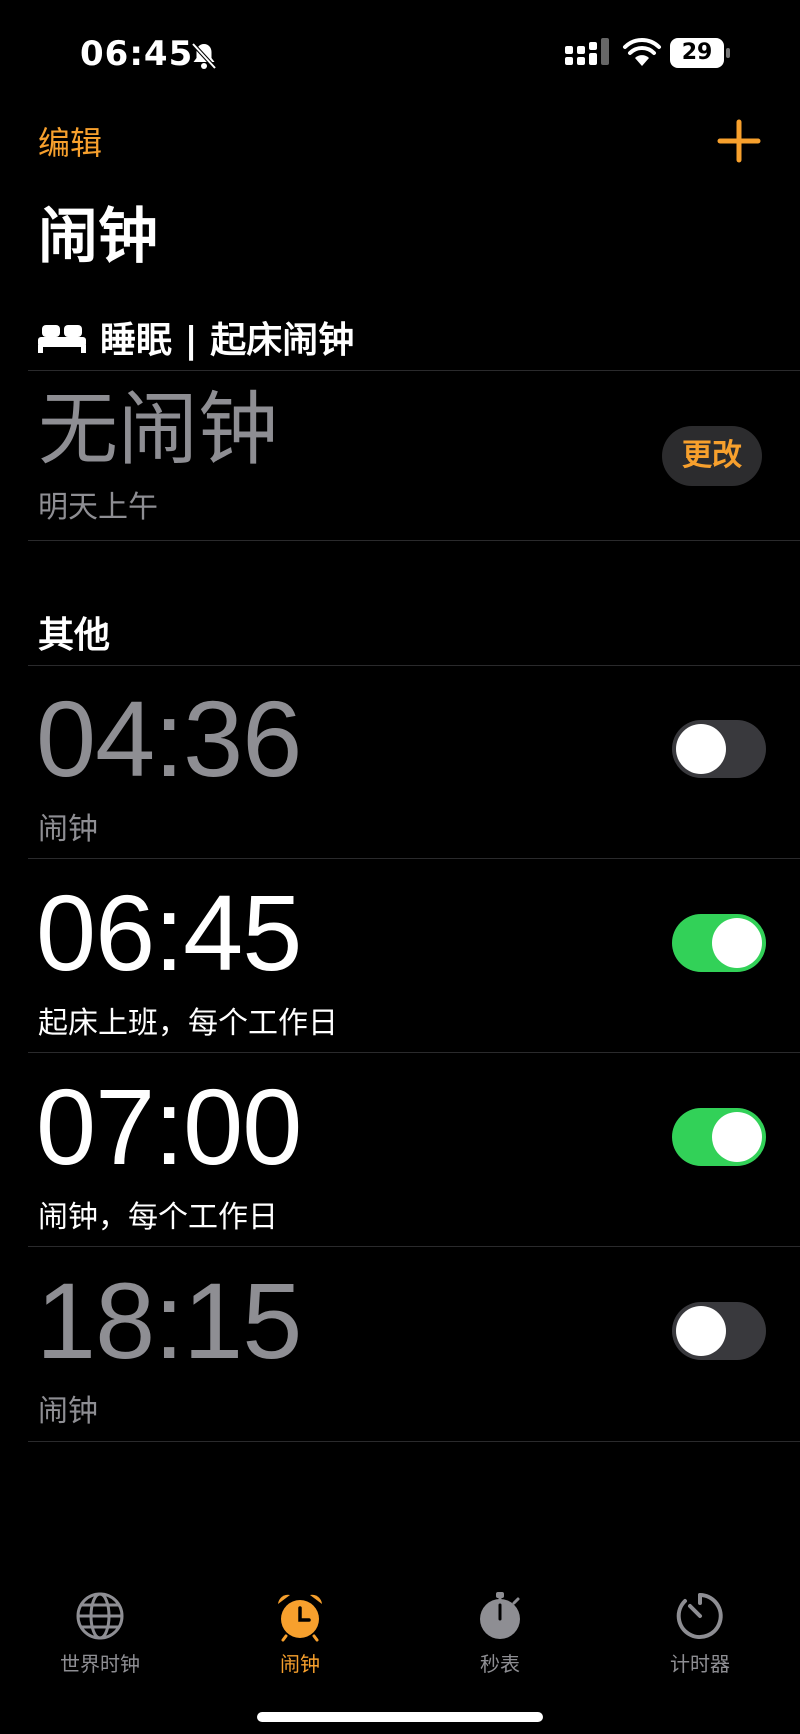 The image size is (800, 1734). I want to click on bed-icon, so click(62, 339).